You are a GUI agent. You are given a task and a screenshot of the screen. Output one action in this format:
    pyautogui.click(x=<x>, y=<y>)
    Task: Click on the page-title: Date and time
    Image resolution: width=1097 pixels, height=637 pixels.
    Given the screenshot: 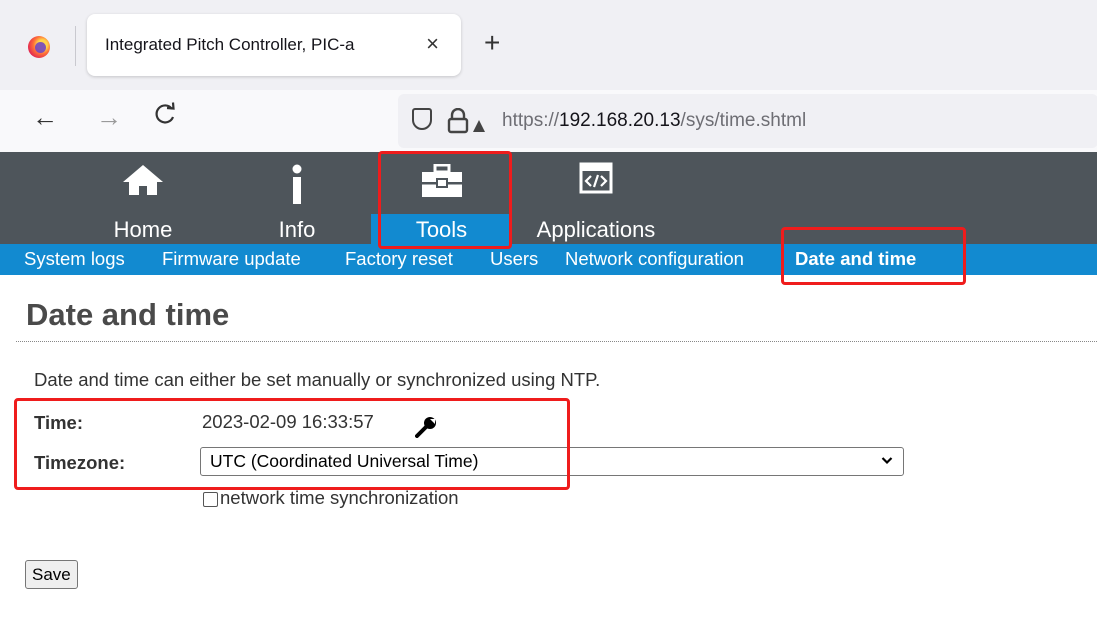 What is the action you would take?
    pyautogui.click(x=128, y=314)
    